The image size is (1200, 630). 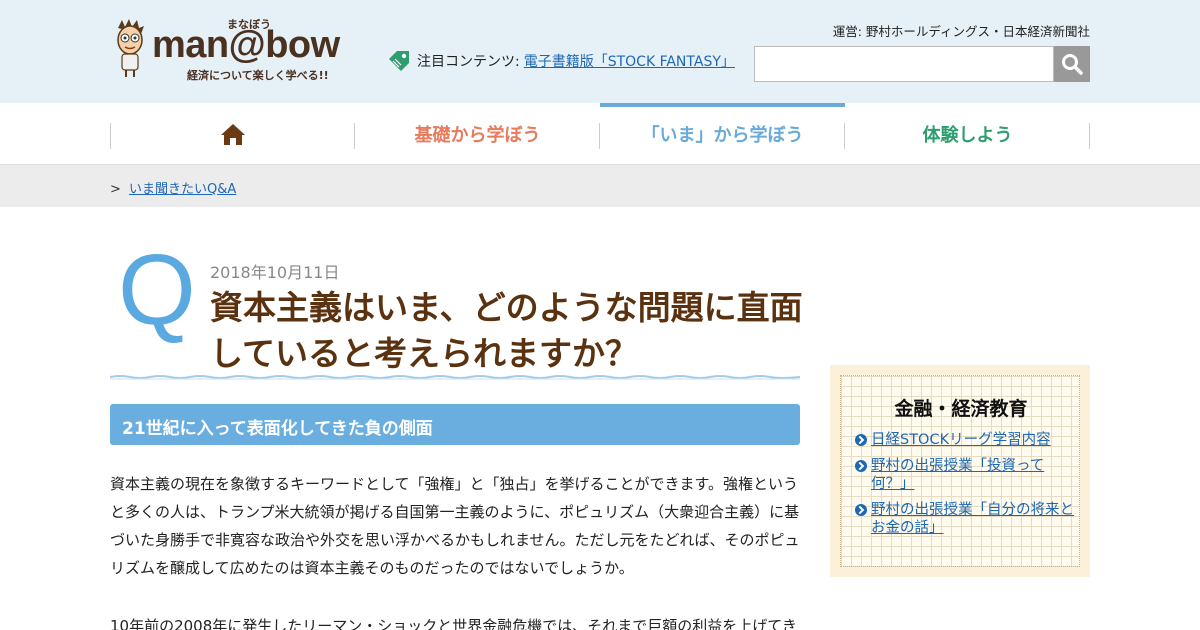 What do you see at coordinates (130, 48) in the screenshot?
I see `mascot-icon` at bounding box center [130, 48].